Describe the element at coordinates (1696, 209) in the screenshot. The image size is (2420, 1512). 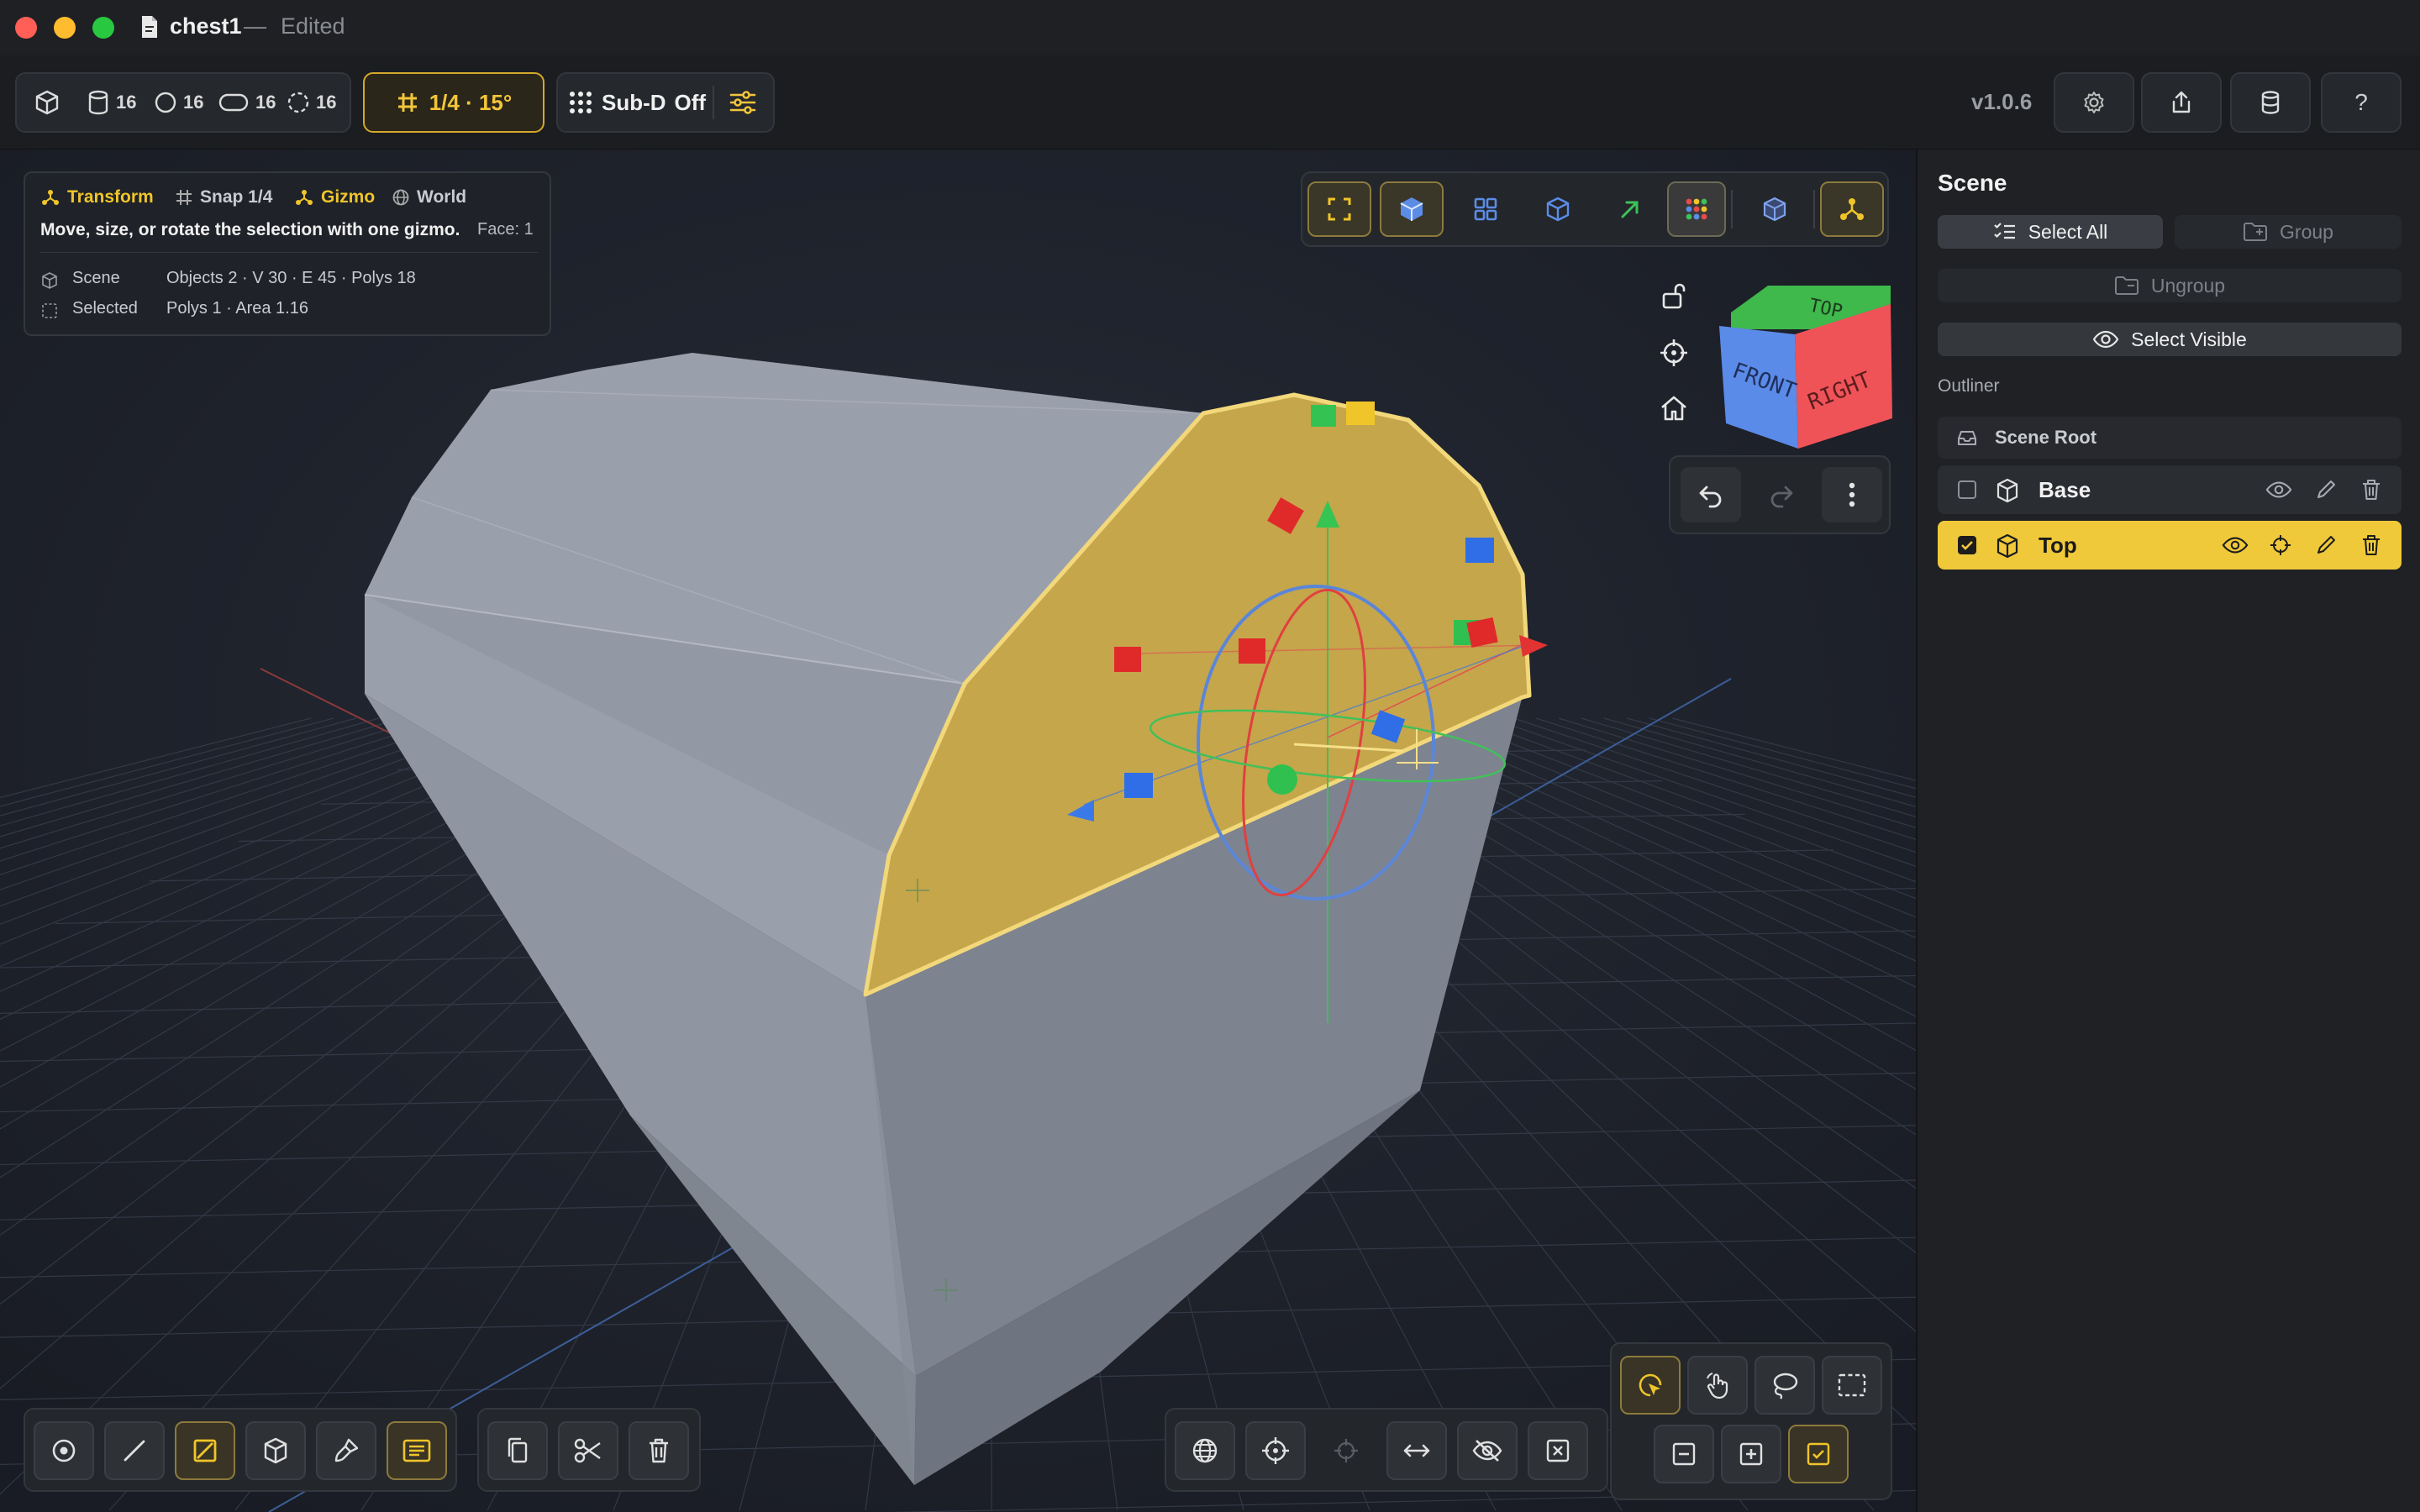
I see `vertex-display-button` at that location.